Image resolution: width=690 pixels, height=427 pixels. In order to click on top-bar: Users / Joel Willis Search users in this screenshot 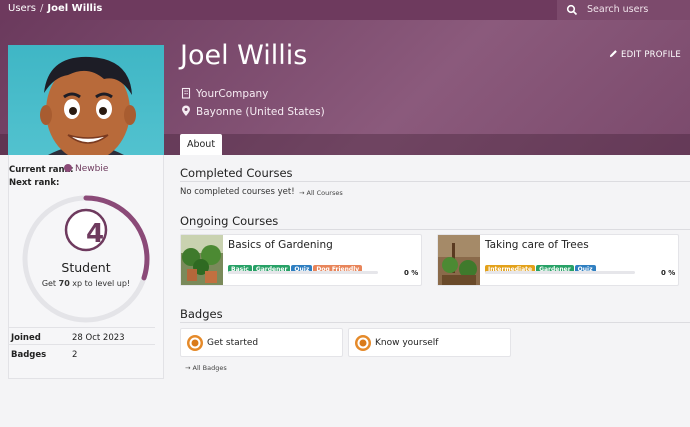, I will do `click(345, 10)`.